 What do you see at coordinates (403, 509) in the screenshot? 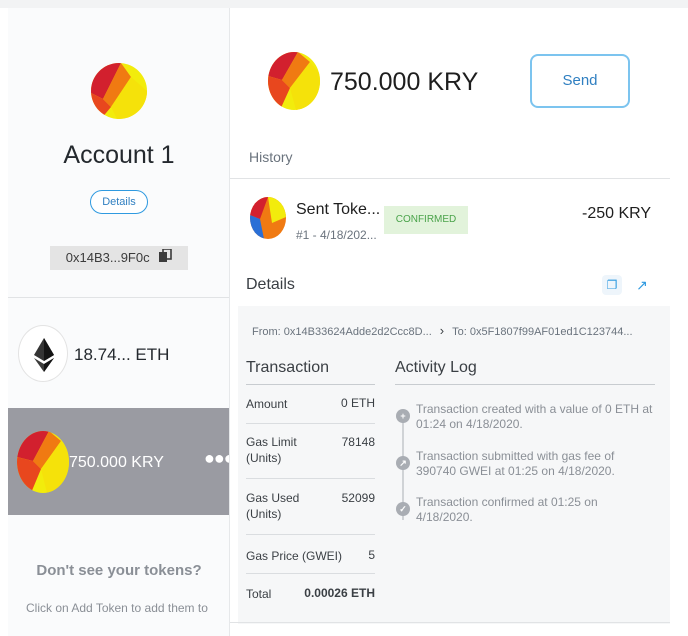
I see `check-icon: ✓` at bounding box center [403, 509].